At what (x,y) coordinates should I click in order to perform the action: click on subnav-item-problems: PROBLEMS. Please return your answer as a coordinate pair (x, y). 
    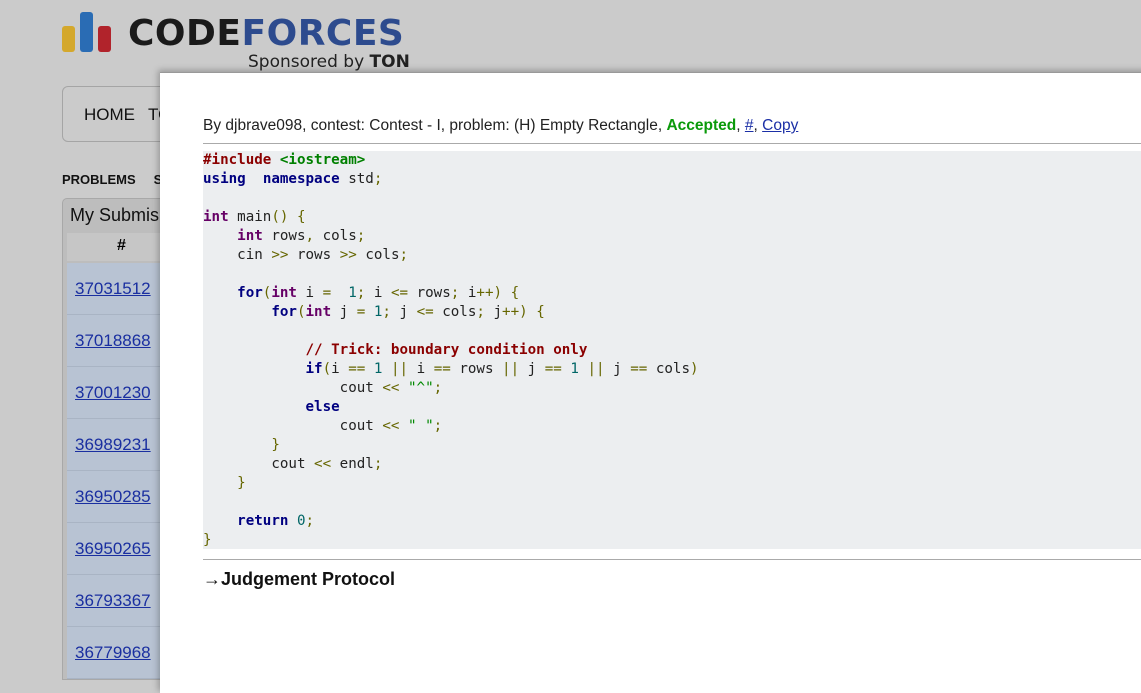
    Looking at the image, I should click on (99, 179).